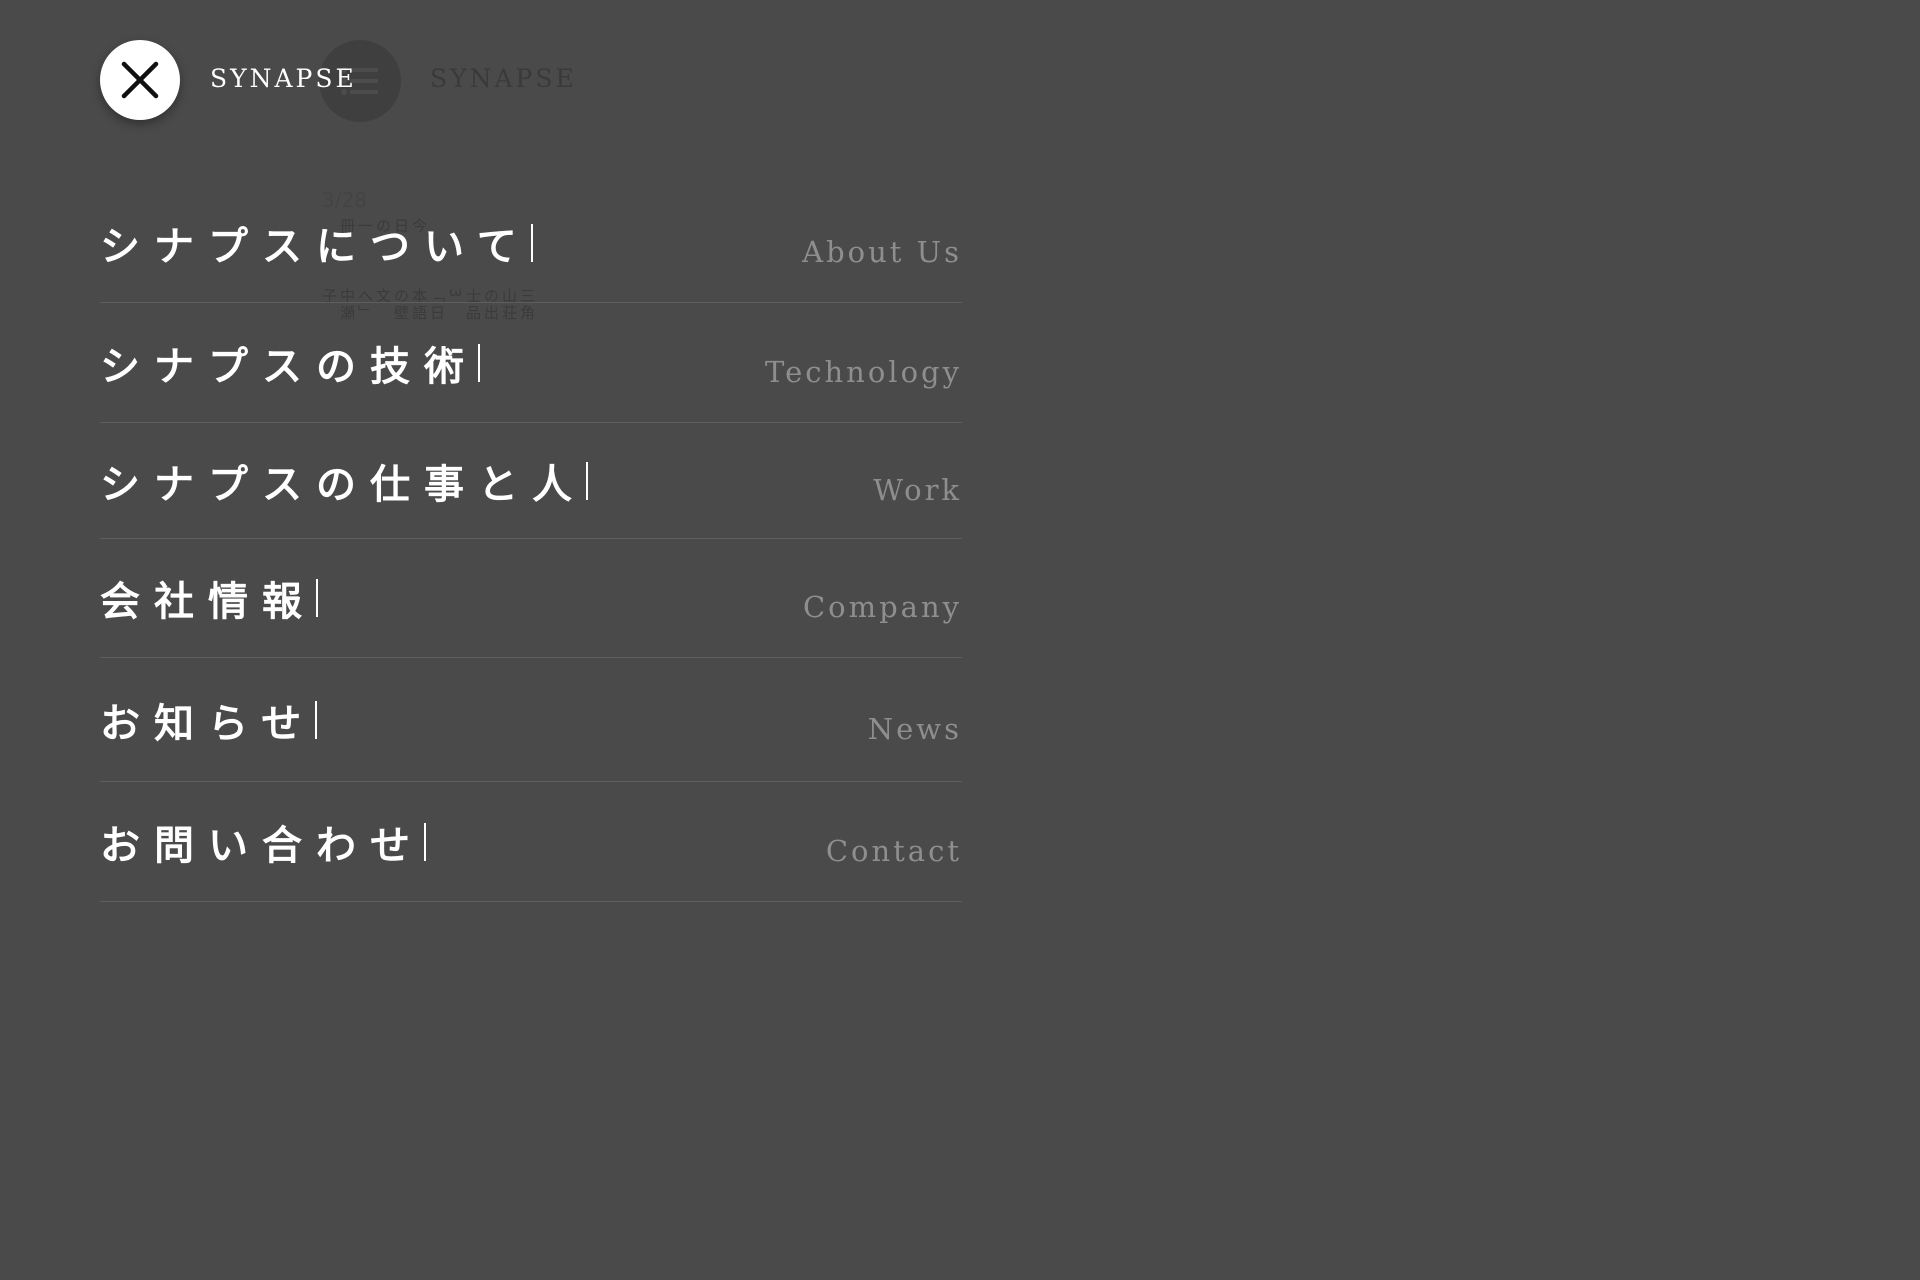  I want to click on nav-item-work: シナプスの仕事と人 Work, so click(531, 481).